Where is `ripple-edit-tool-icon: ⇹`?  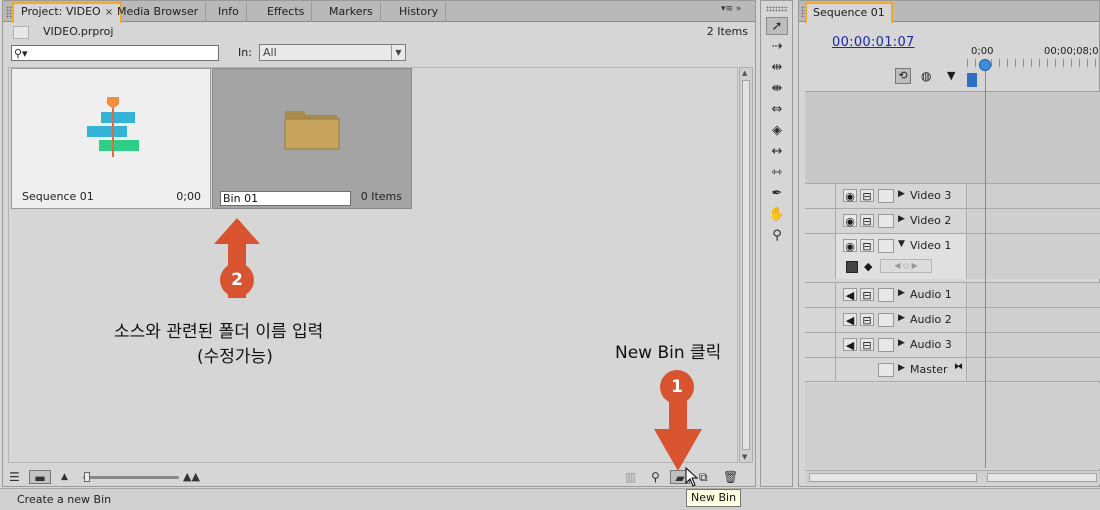
ripple-edit-tool-icon: ⇹ is located at coordinates (777, 68).